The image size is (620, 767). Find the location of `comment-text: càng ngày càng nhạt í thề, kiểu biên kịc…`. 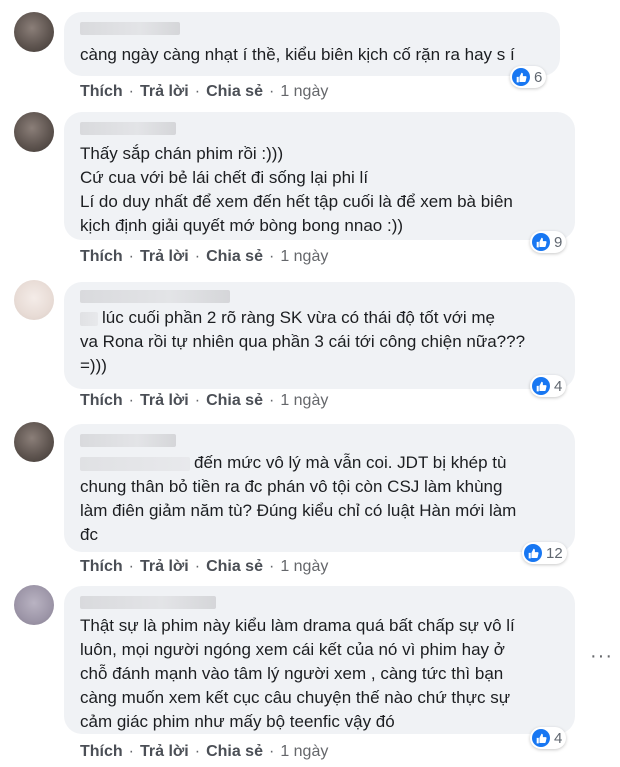

comment-text: càng ngày càng nhạt í thề, kiểu biên kịc… is located at coordinates (297, 55).